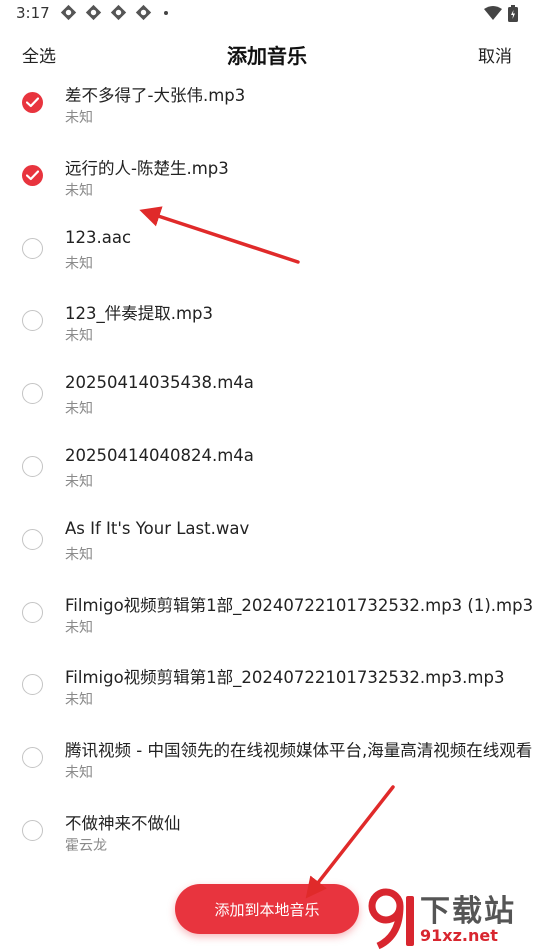 The image size is (534, 950). Describe the element at coordinates (139, 314) in the screenshot. I see `item-title: 123_伴奏提取.mp3` at that location.